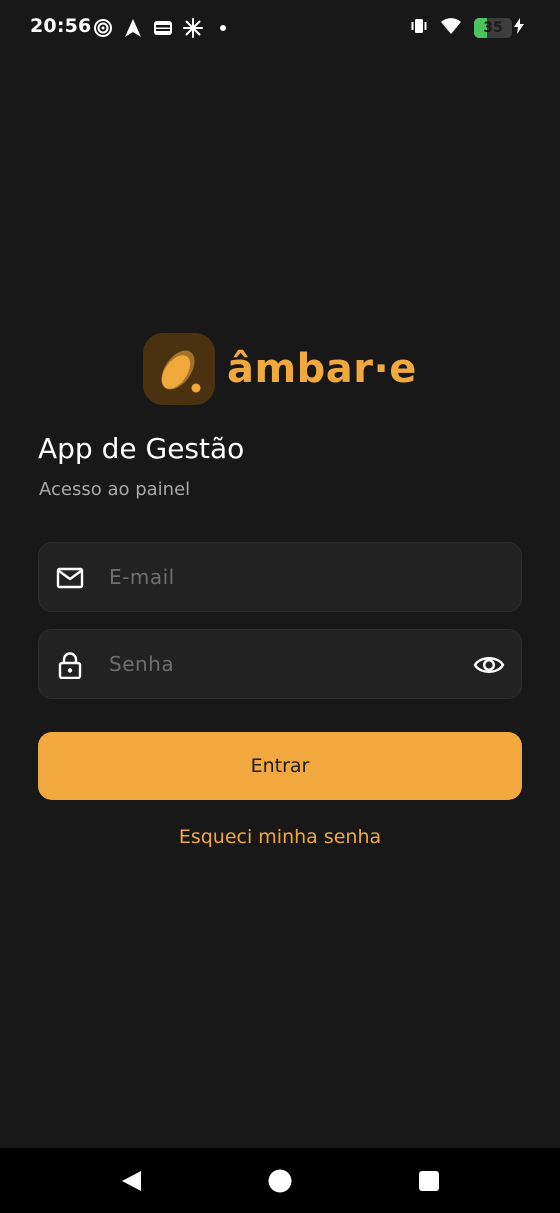 The width and height of the screenshot is (560, 1213). I want to click on hotspot-icon, so click(103, 28).